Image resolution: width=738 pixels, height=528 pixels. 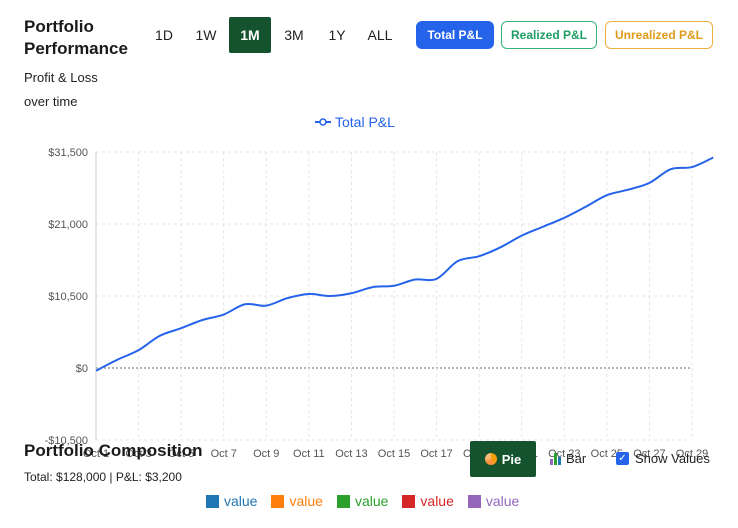 I want to click on x-tick-label: Oct 9, so click(x=266, y=454).